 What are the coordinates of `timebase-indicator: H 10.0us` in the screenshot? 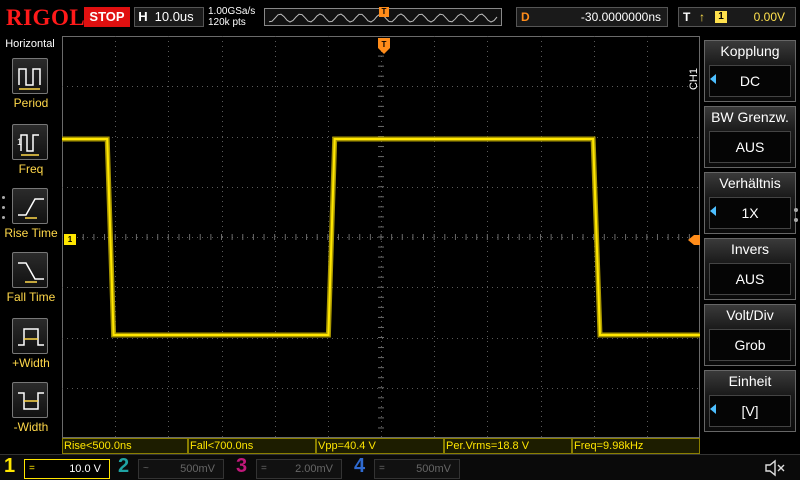 It's located at (169, 17).